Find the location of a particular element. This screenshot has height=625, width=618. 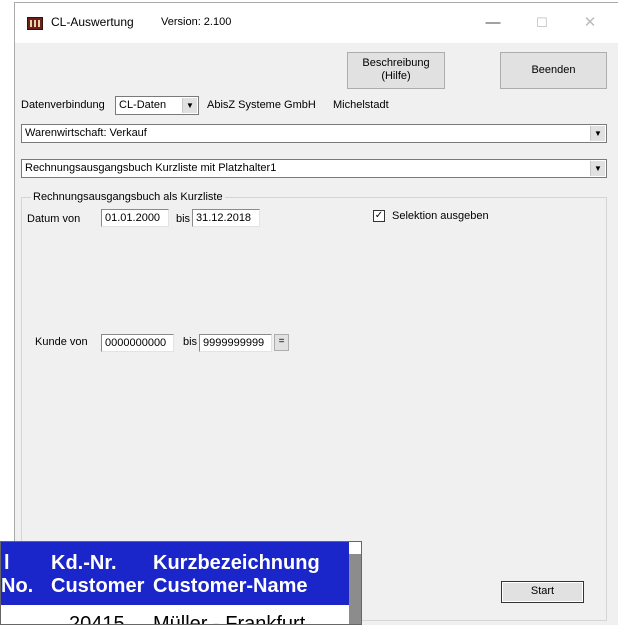

connection-value: CL-Daten is located at coordinates (143, 105).